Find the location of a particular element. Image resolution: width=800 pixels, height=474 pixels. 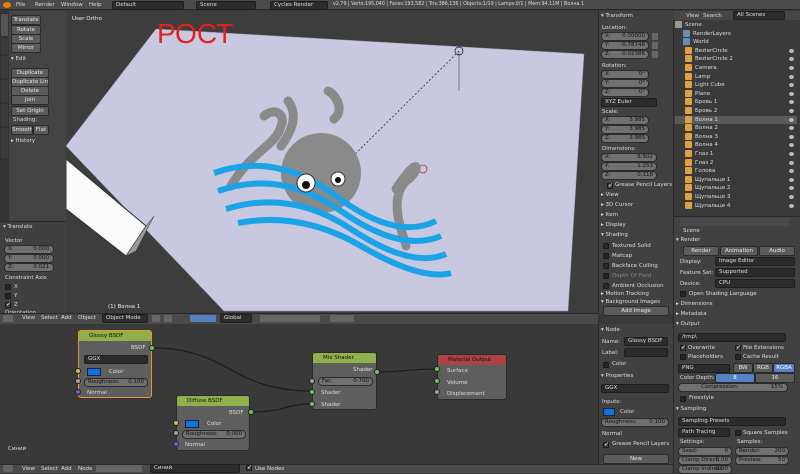

depth-8-button: 8 is located at coordinates (735, 378).